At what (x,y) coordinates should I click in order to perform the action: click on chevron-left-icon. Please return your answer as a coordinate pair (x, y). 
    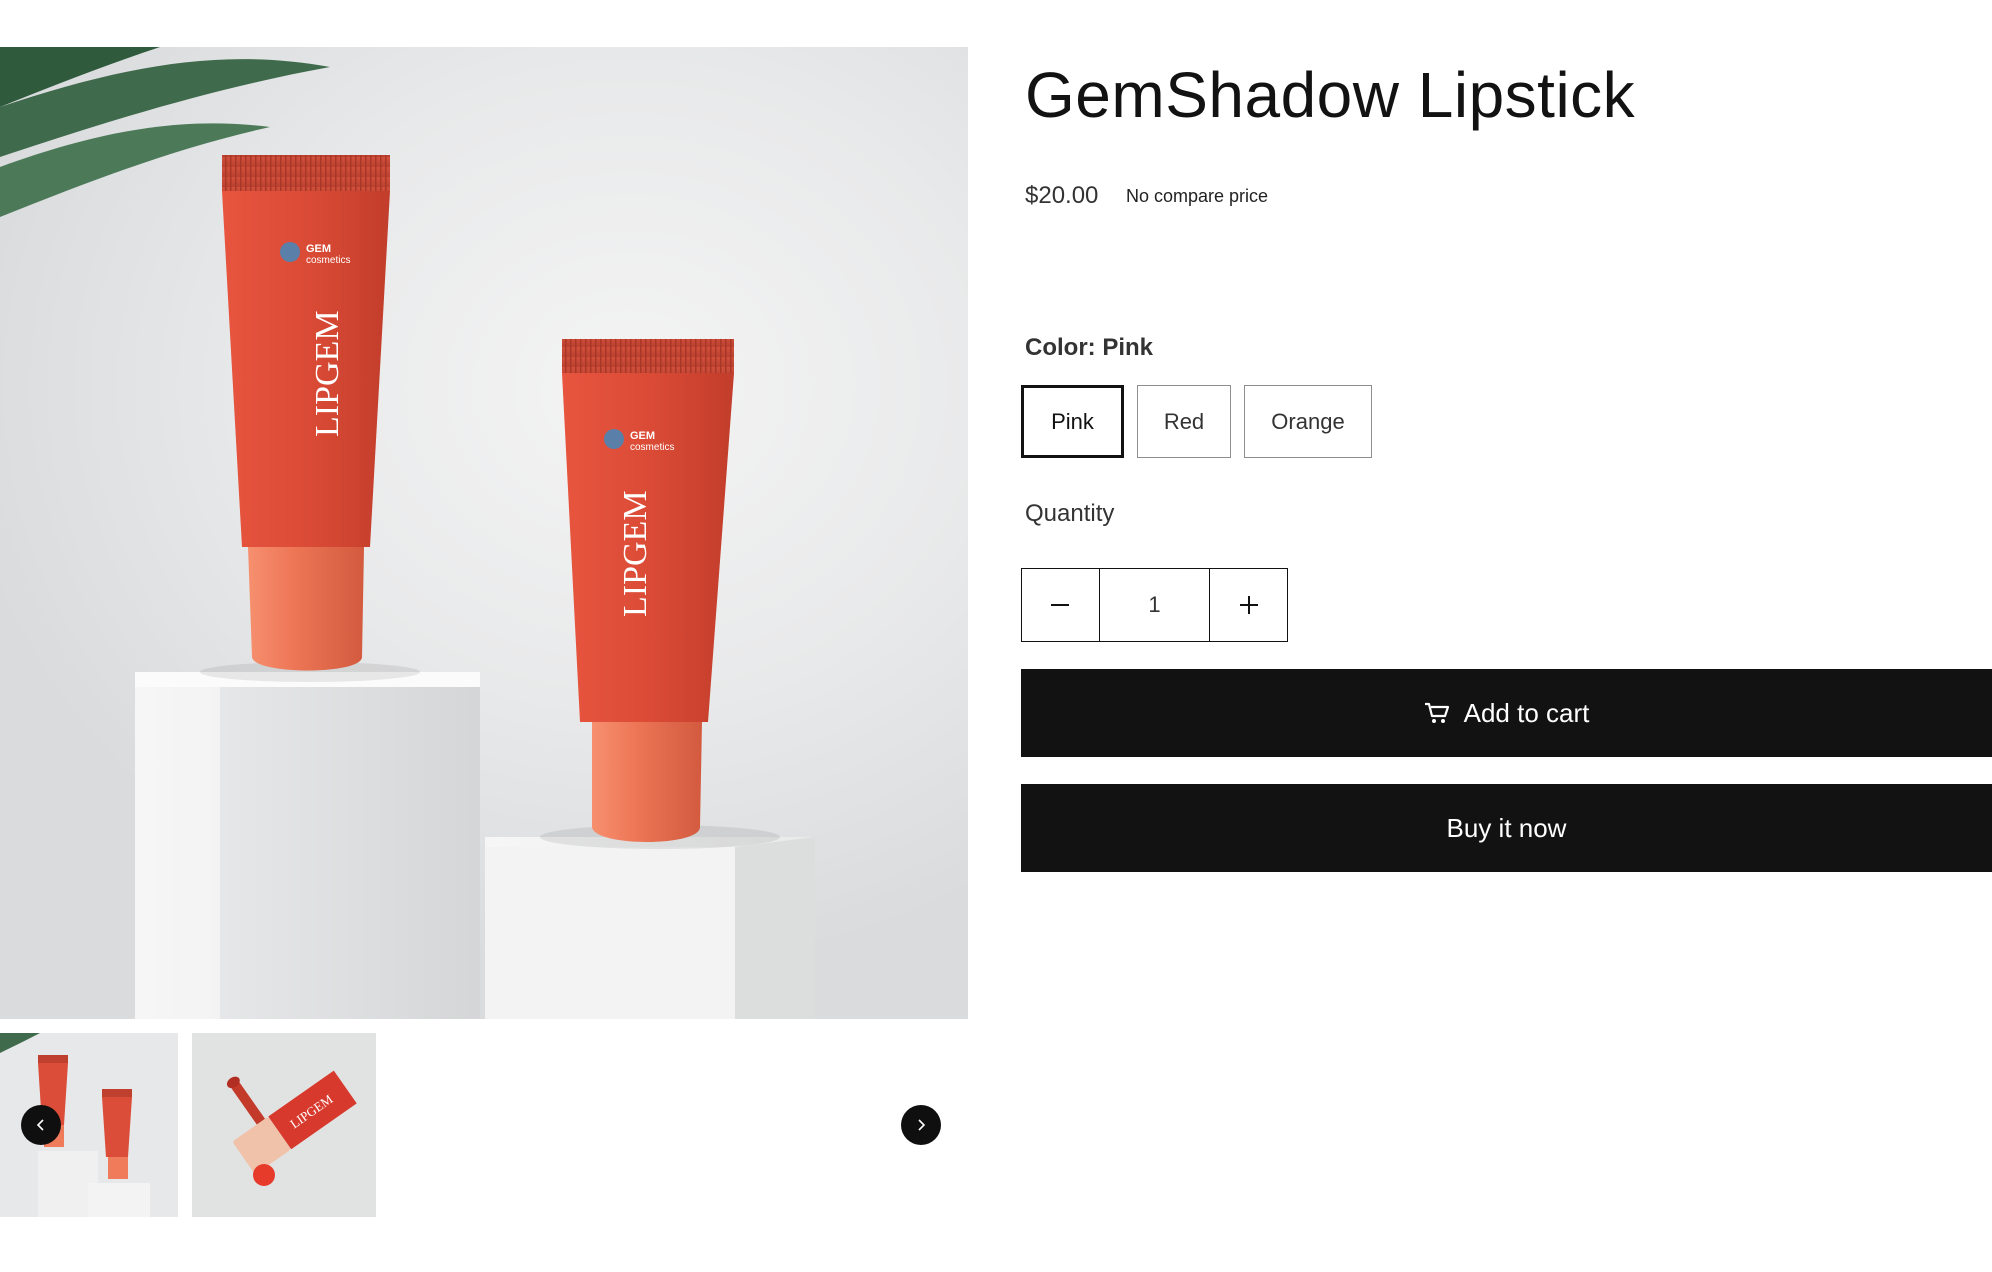
    Looking at the image, I should click on (40, 1125).